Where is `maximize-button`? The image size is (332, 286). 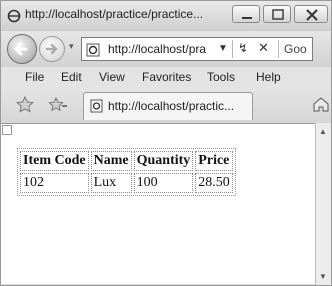 maximize-button is located at coordinates (277, 14).